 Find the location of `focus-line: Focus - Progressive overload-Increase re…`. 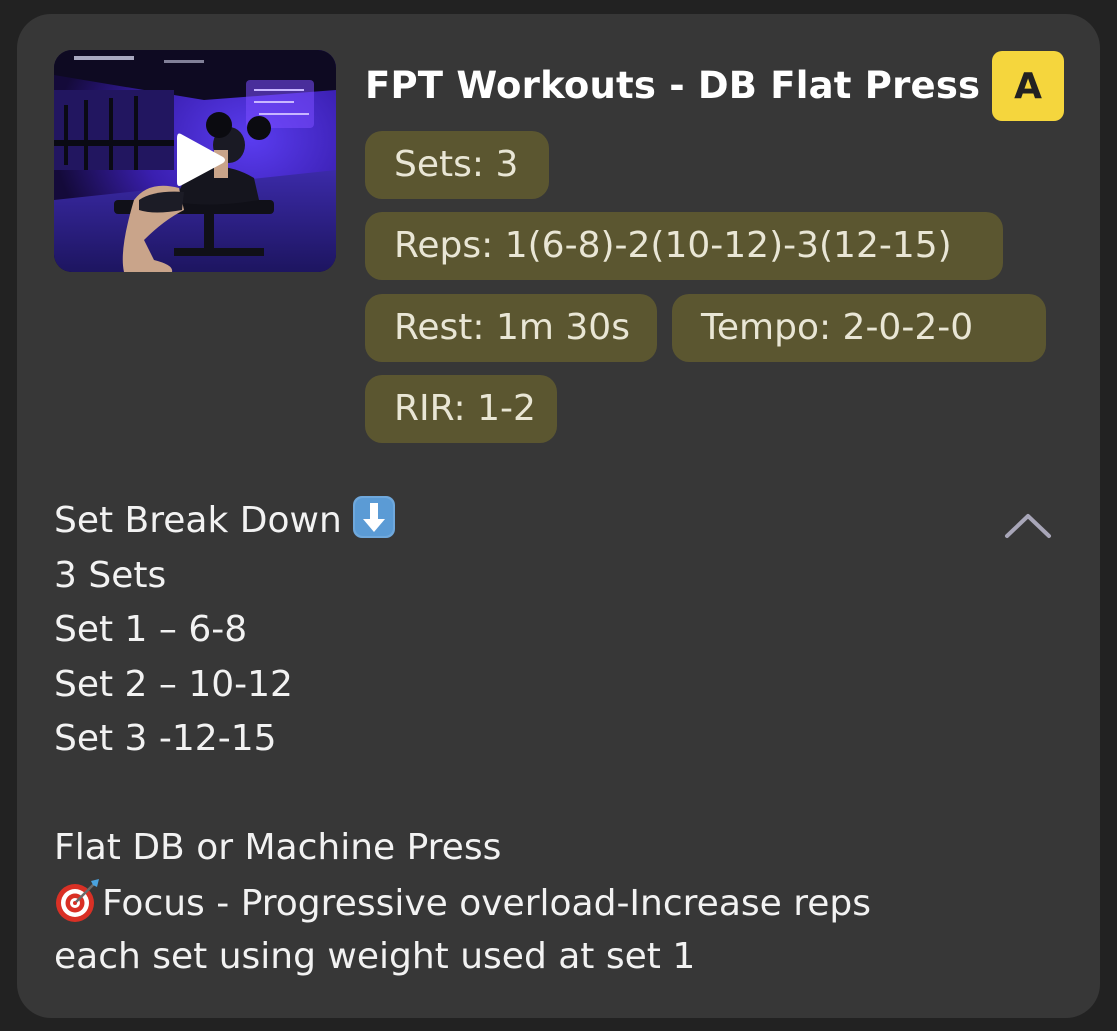

focus-line: Focus - Progressive overload-Increase re… is located at coordinates (554, 903).